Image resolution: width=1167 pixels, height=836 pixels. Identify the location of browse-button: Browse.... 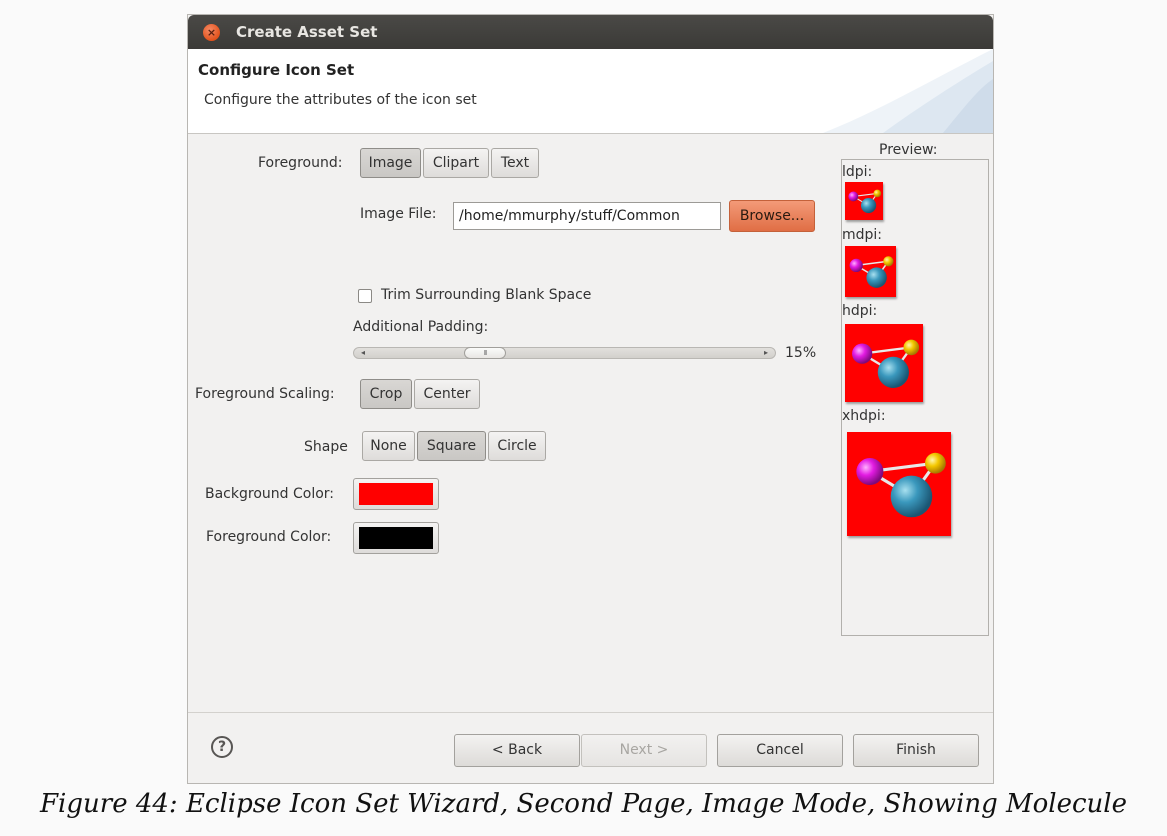
(772, 216).